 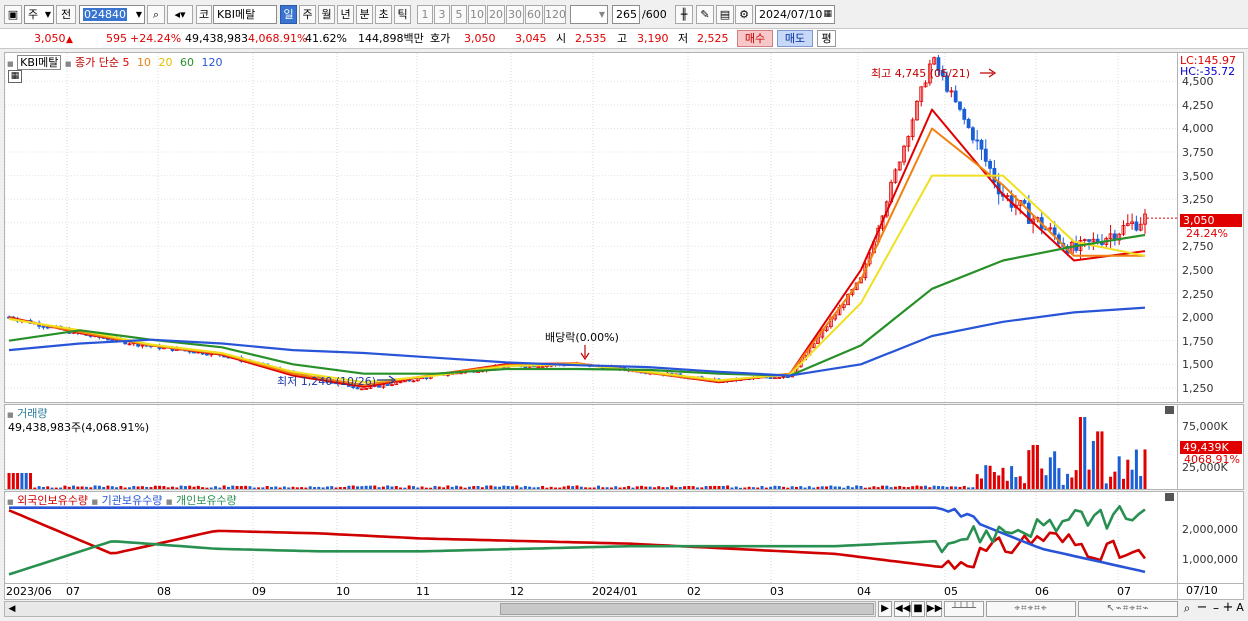 I want to click on candle-icon: ╫, so click(x=684, y=14).